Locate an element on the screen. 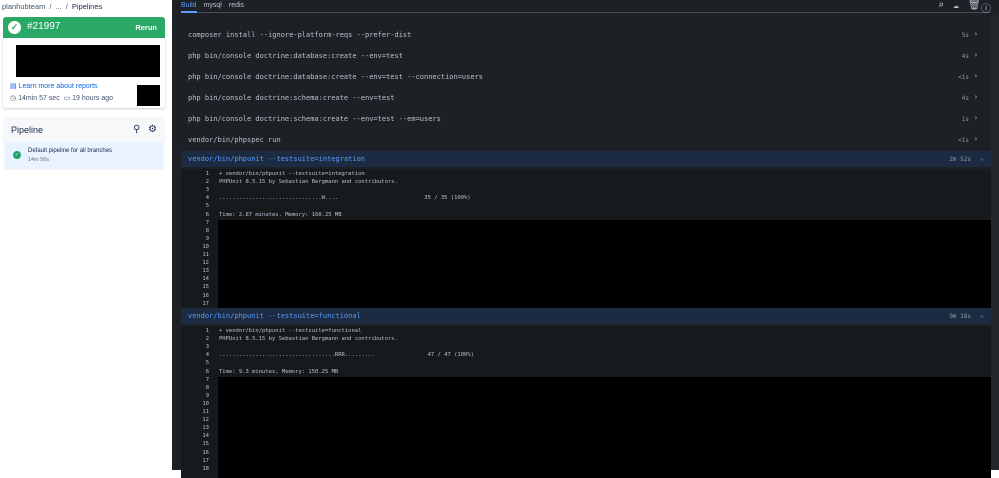  success-check-icon: ✓ is located at coordinates (14, 27).